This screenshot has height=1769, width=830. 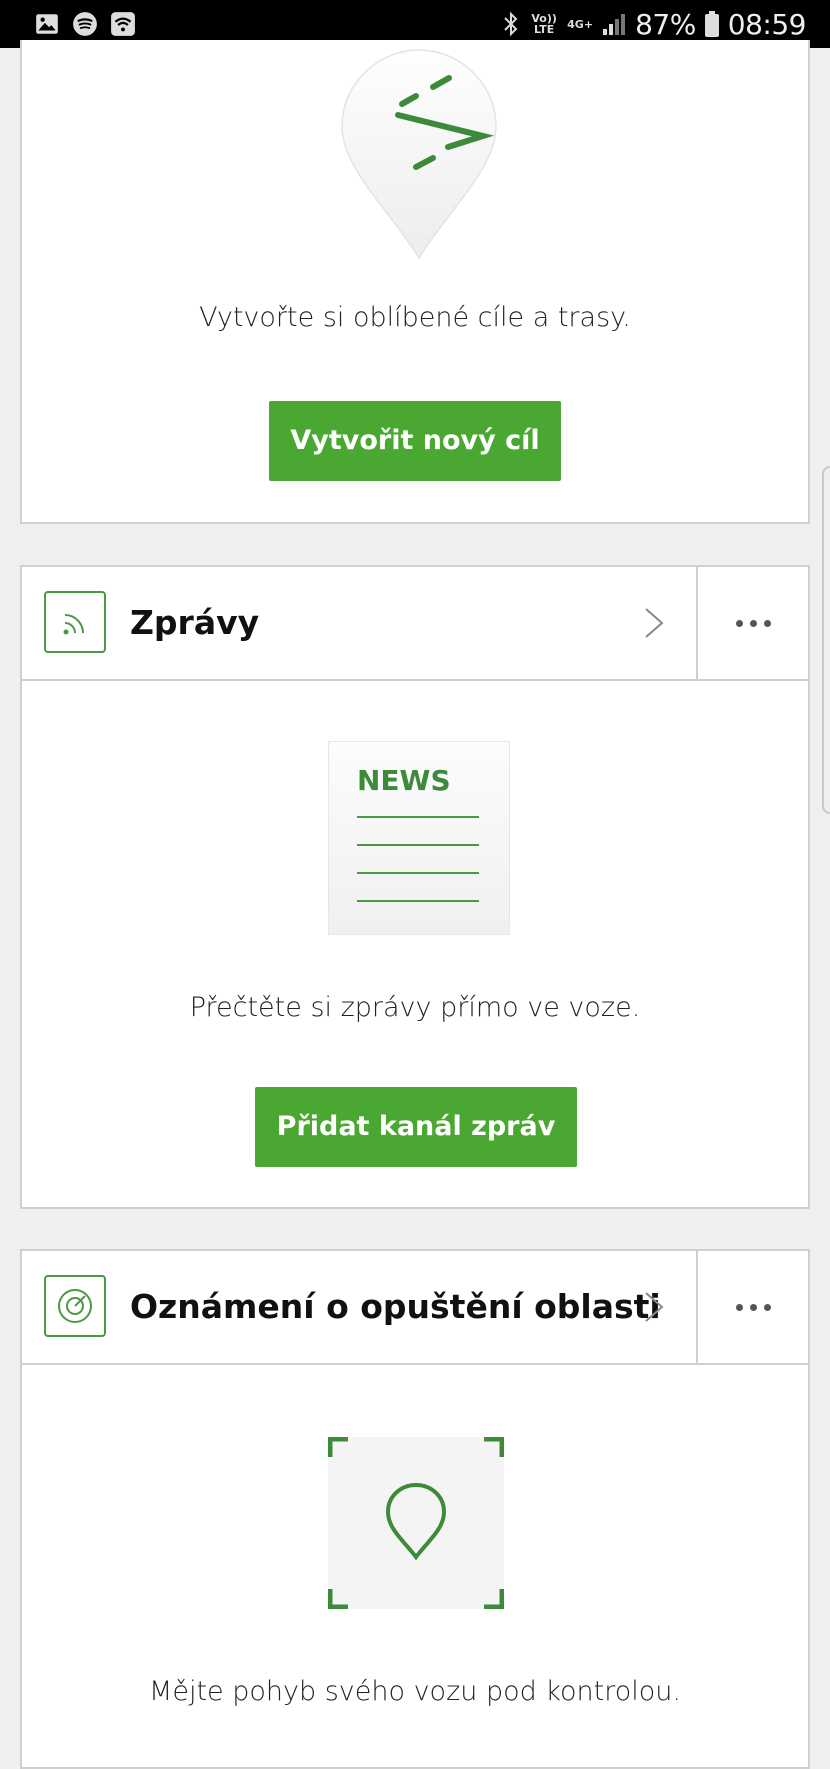 What do you see at coordinates (419, 154) in the screenshot?
I see `route-pin-illustration` at bounding box center [419, 154].